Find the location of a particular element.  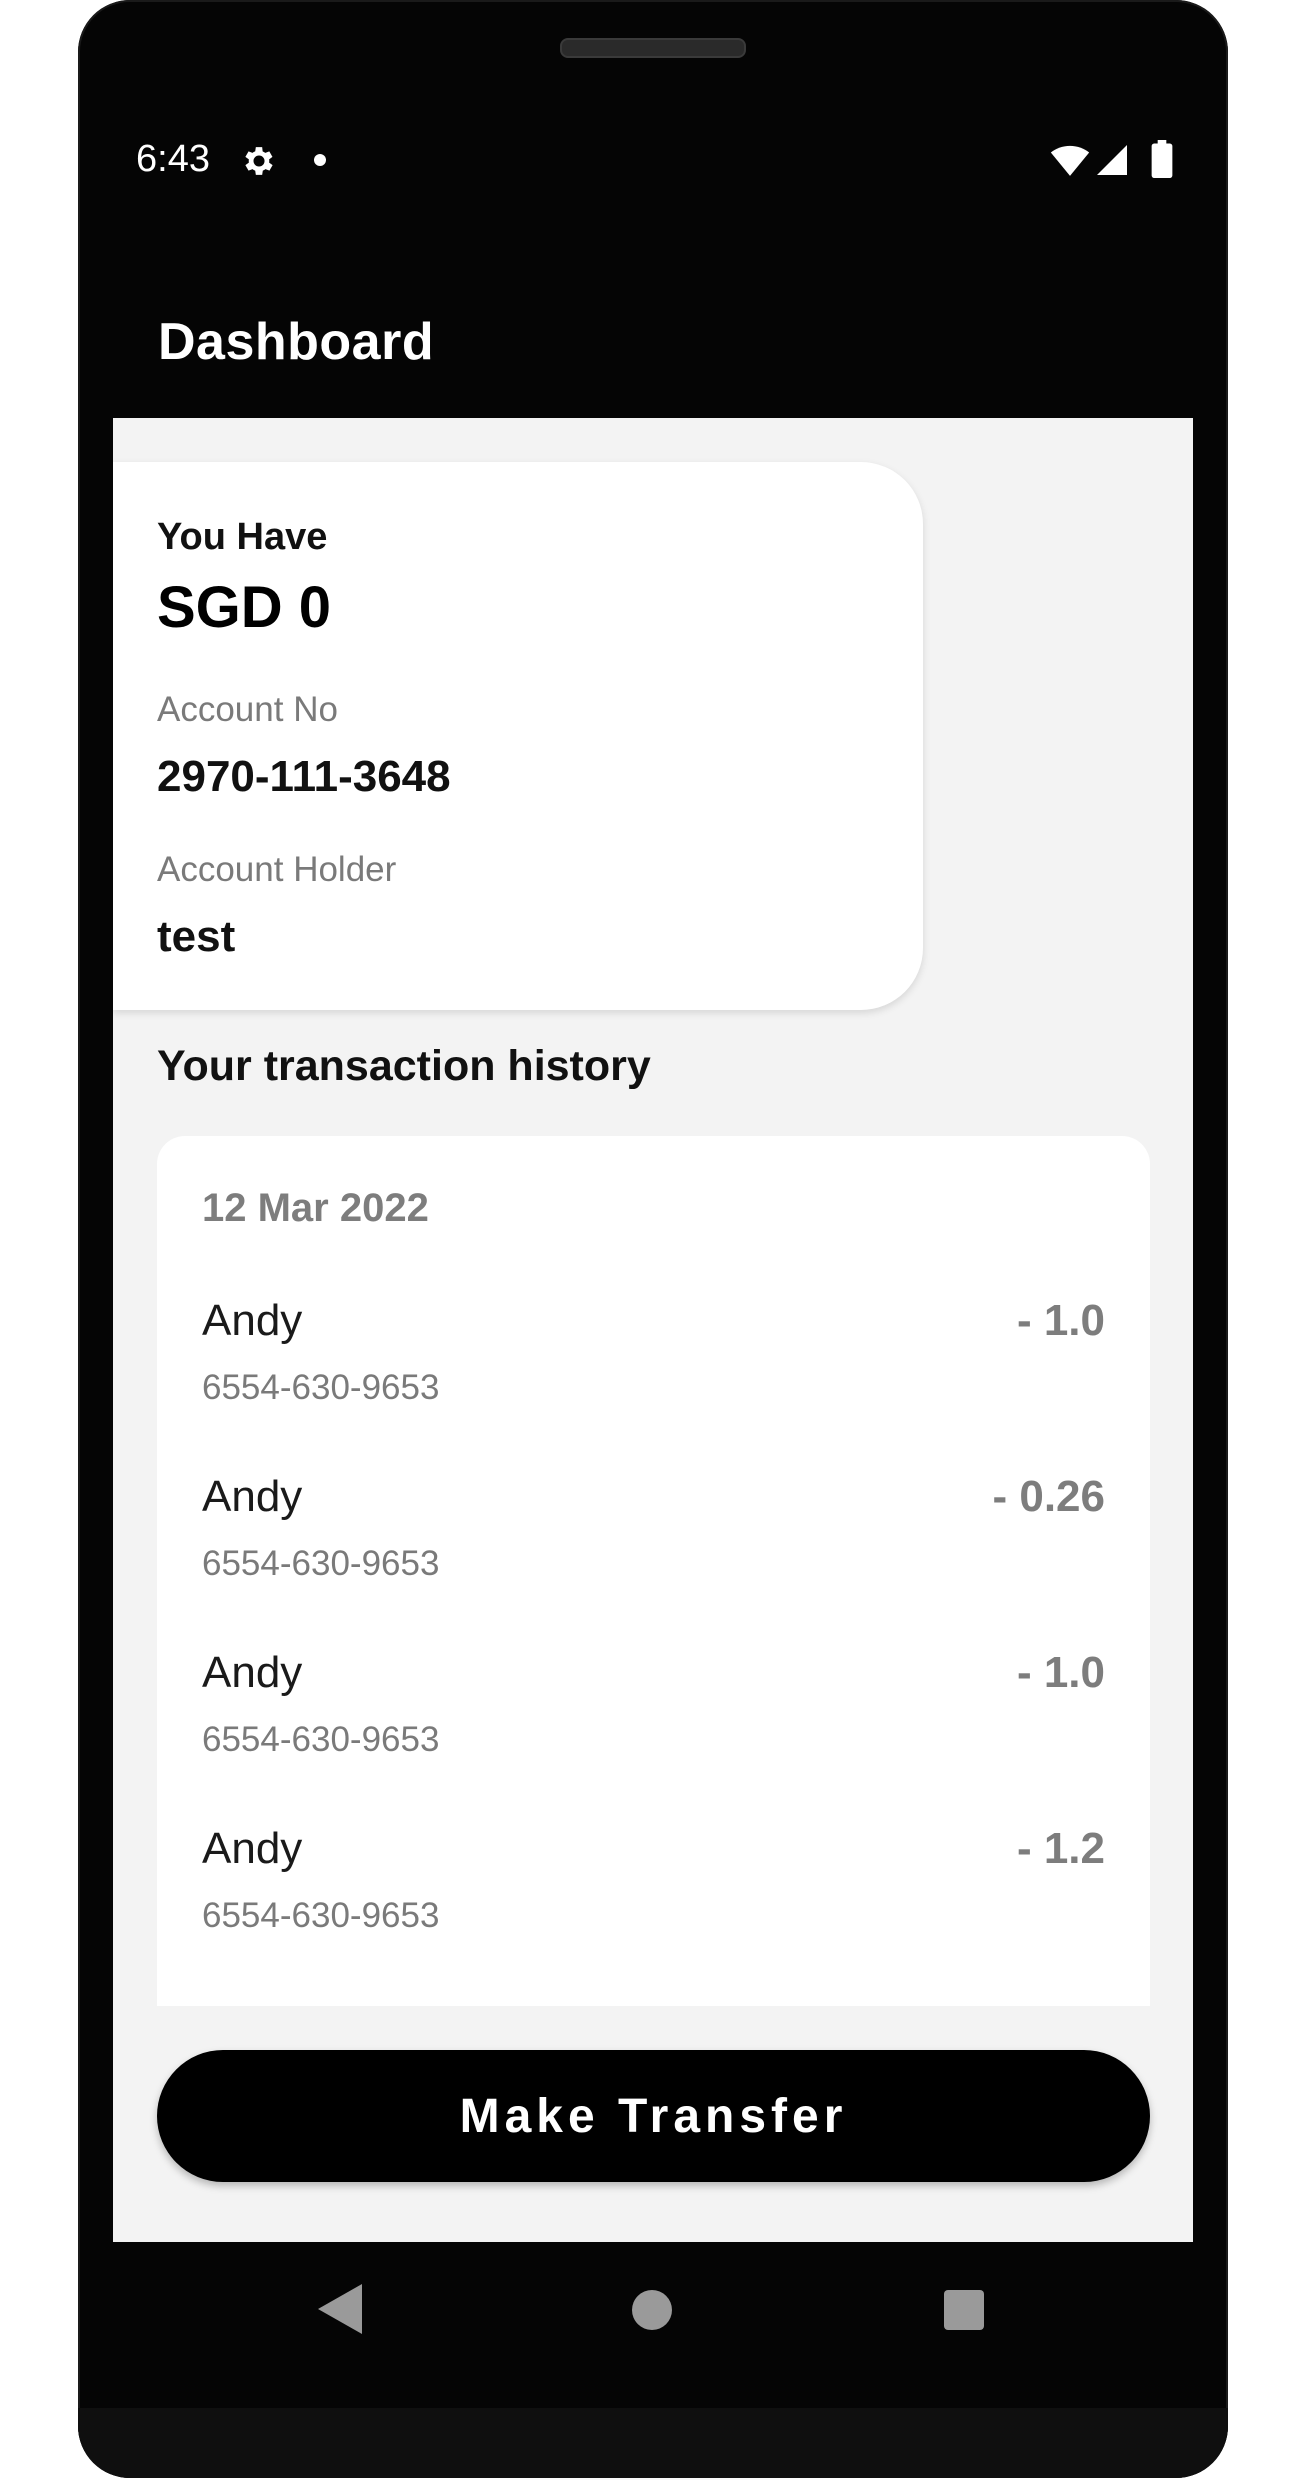

account-holder-value: test is located at coordinates (196, 936).